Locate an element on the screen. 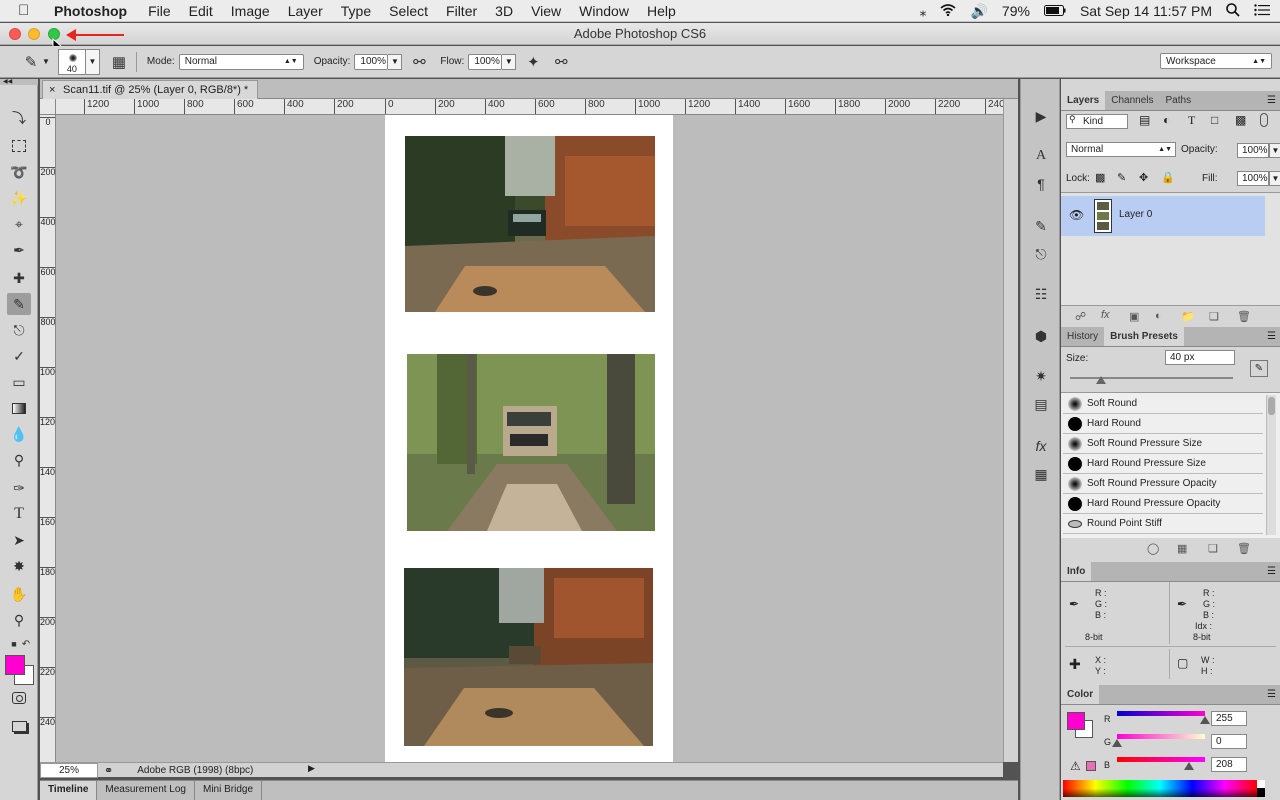 This screenshot has width=1280, height=800. menubar-clock: Sat Sep 14 11:57 PM is located at coordinates (1146, 11).